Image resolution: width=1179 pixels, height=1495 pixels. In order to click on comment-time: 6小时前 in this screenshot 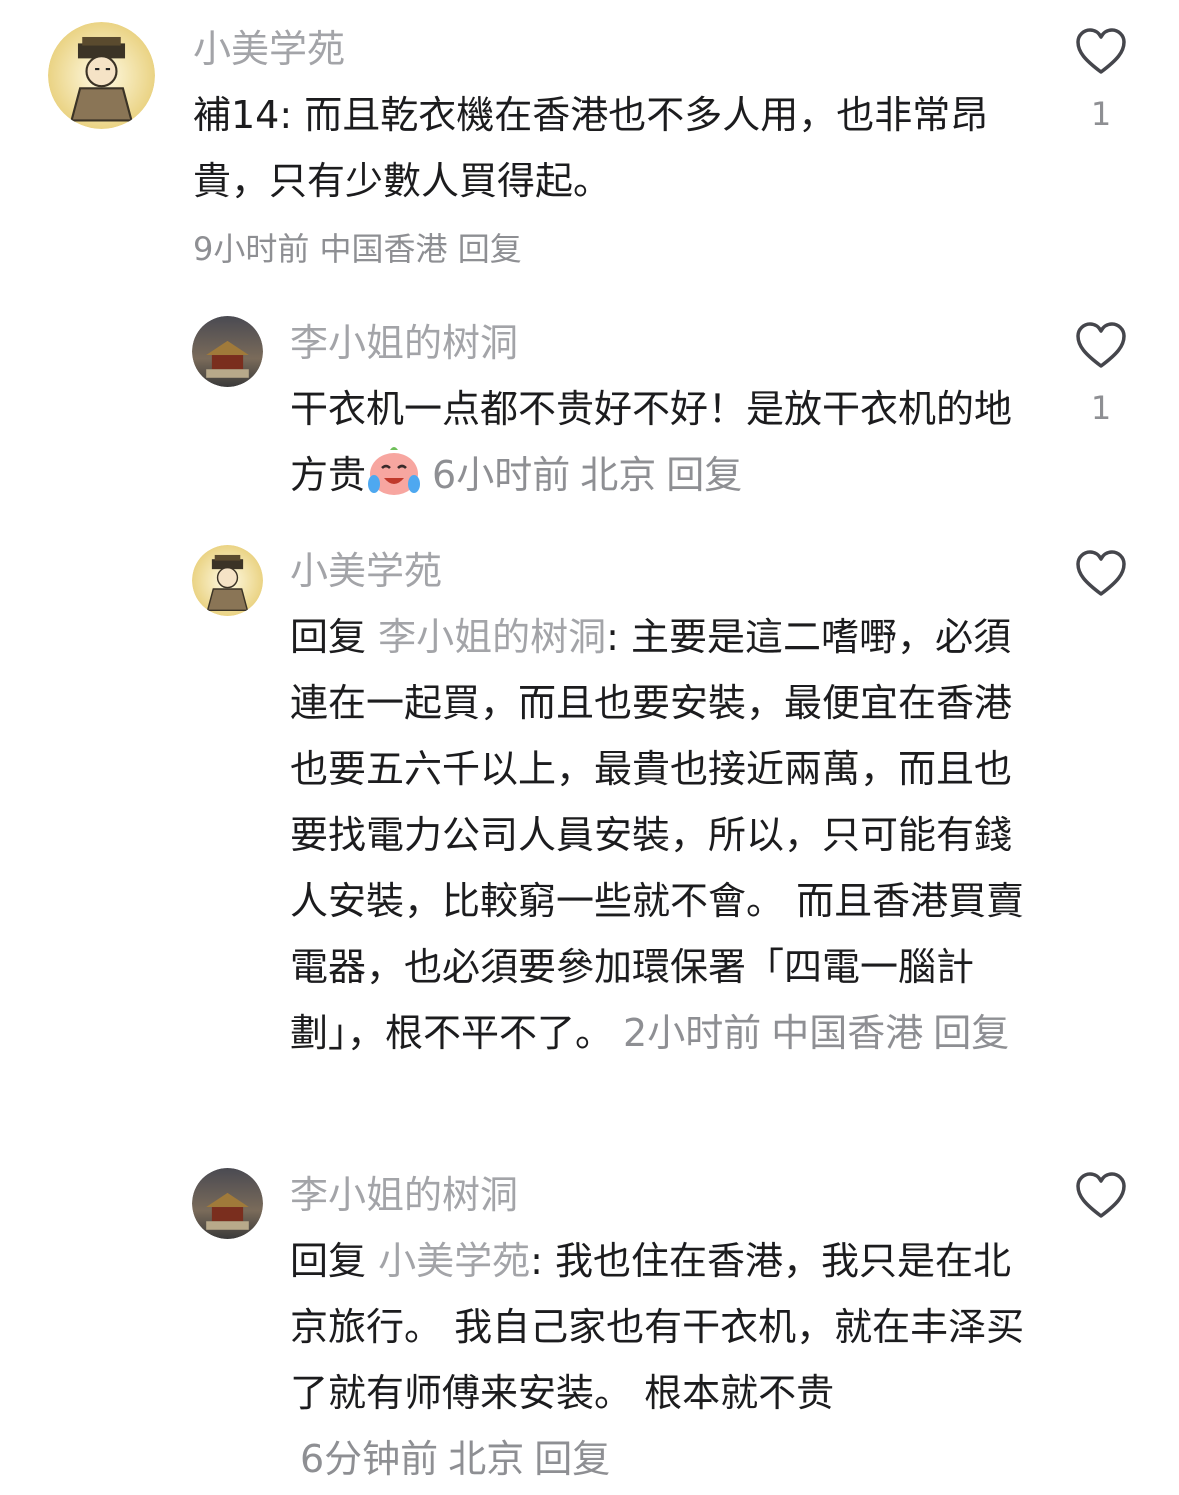, I will do `click(501, 475)`.